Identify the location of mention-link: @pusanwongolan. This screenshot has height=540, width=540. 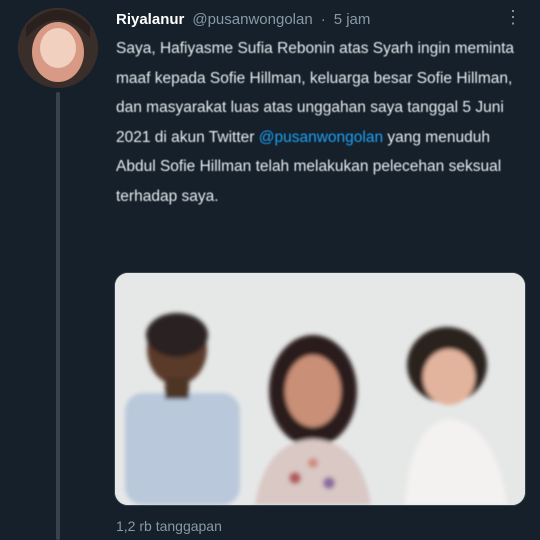
(321, 137).